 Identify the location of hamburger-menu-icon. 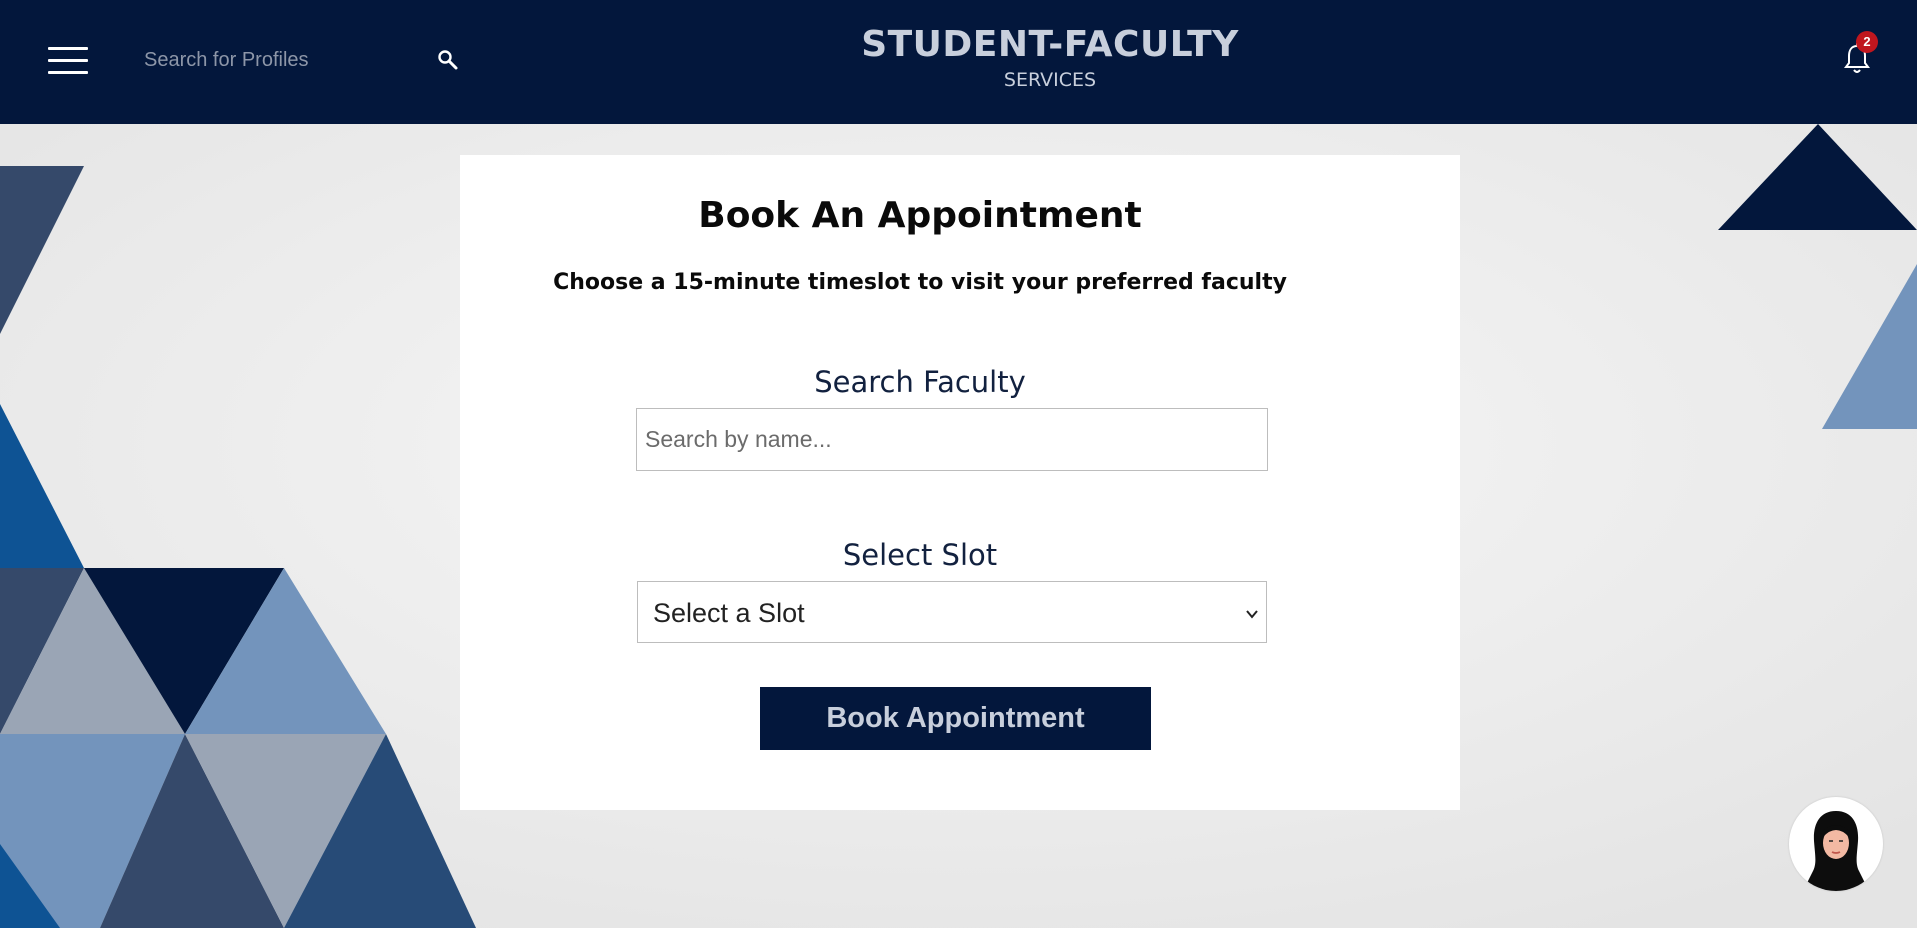
(68, 61).